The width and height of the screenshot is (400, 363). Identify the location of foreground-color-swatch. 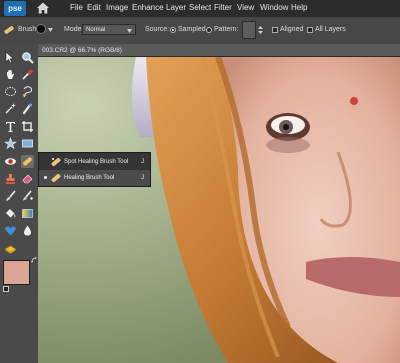
(16, 272).